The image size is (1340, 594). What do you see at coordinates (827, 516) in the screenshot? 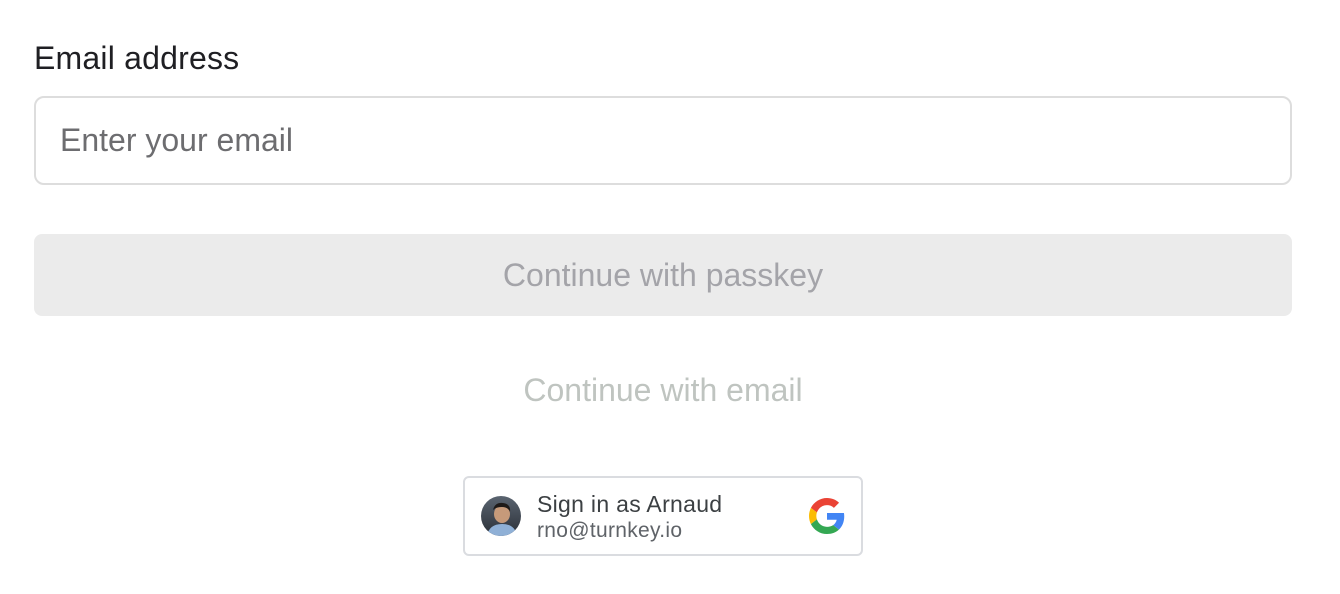
I see `google-g-icon` at bounding box center [827, 516].